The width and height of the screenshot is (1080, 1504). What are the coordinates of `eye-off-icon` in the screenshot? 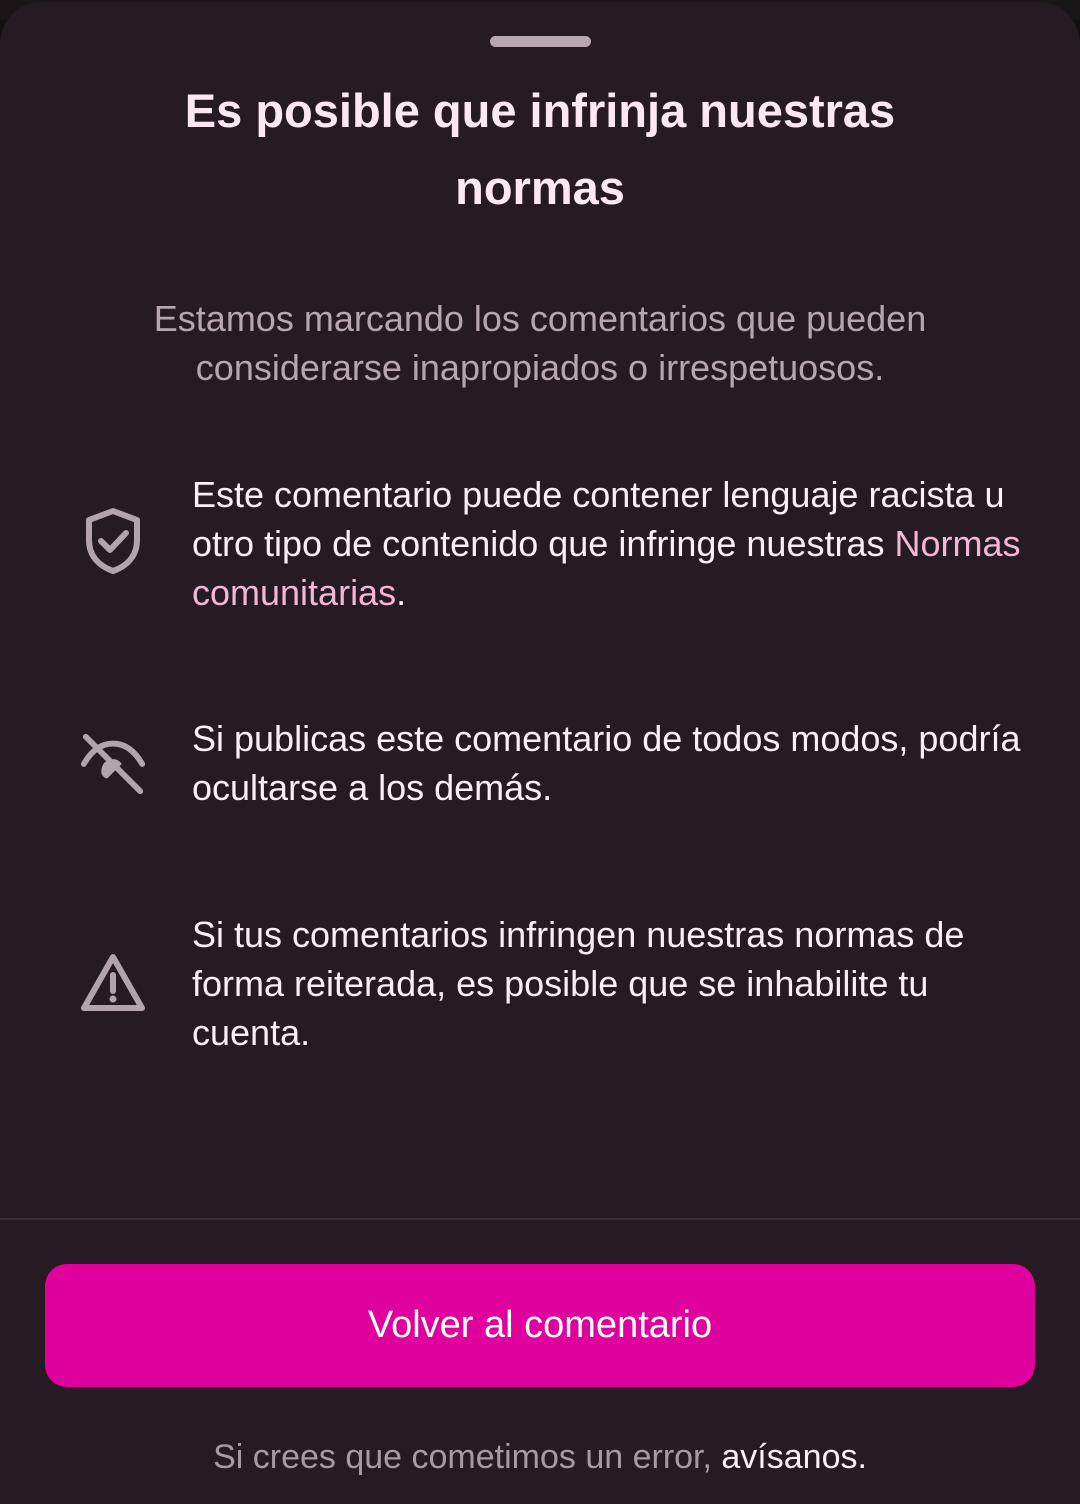 It's located at (113, 763).